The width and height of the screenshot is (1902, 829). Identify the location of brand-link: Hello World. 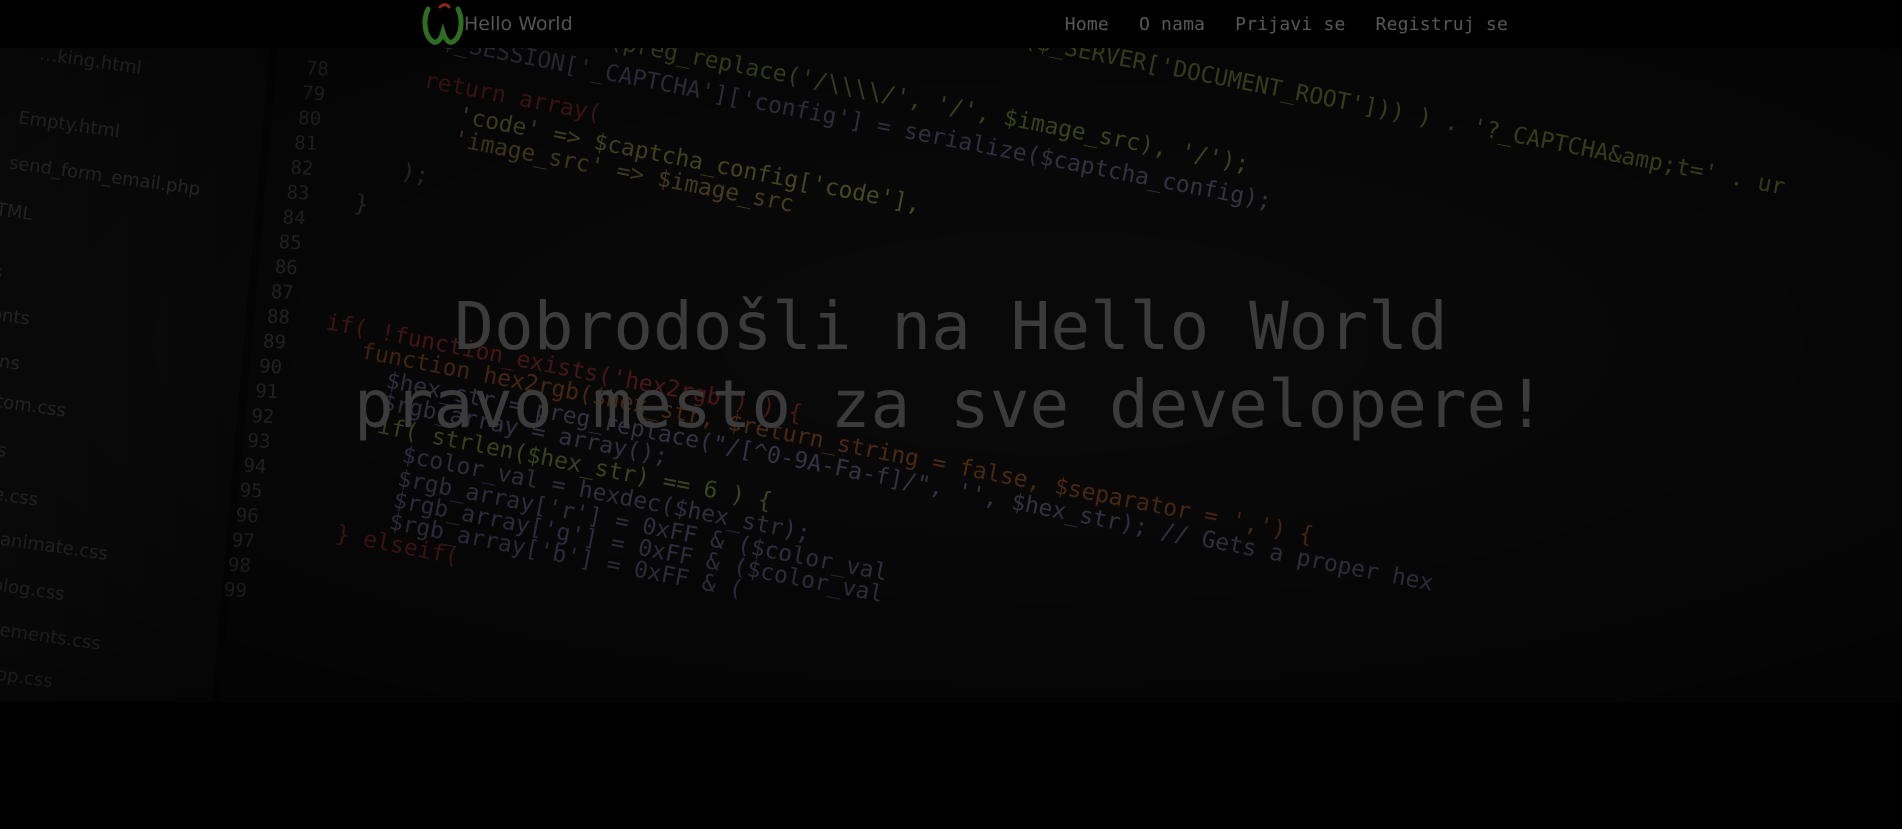
(497, 24).